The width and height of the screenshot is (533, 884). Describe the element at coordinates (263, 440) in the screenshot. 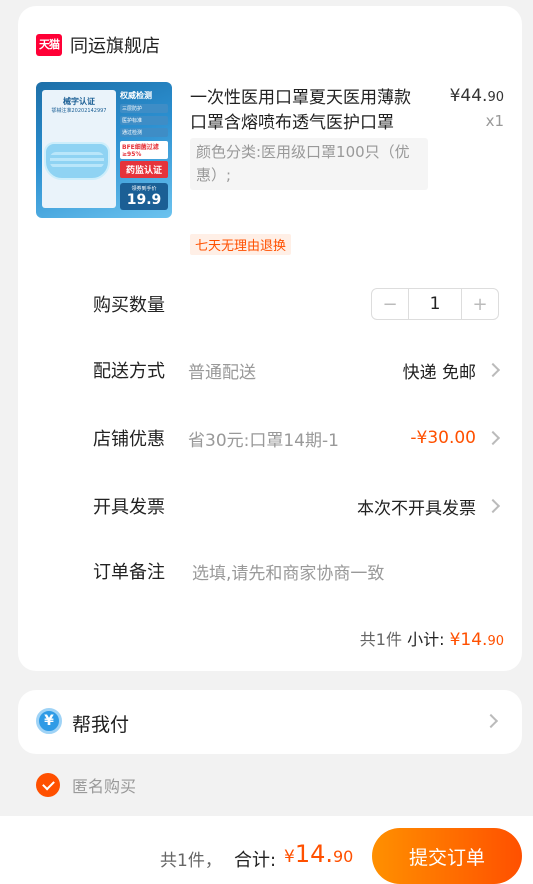

I see `discount-name: 省30元:口罩14期-1` at that location.